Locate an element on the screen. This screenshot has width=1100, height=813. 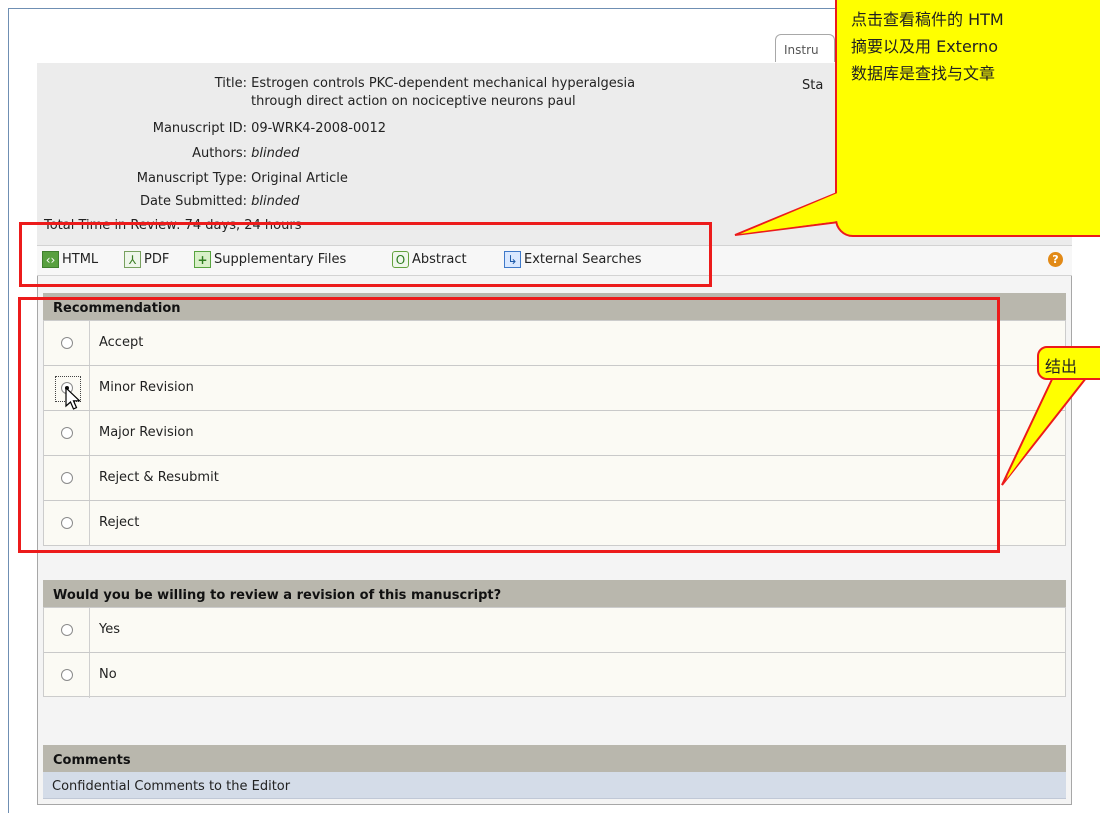
option-label: Reject & Resubmit is located at coordinates (159, 477).